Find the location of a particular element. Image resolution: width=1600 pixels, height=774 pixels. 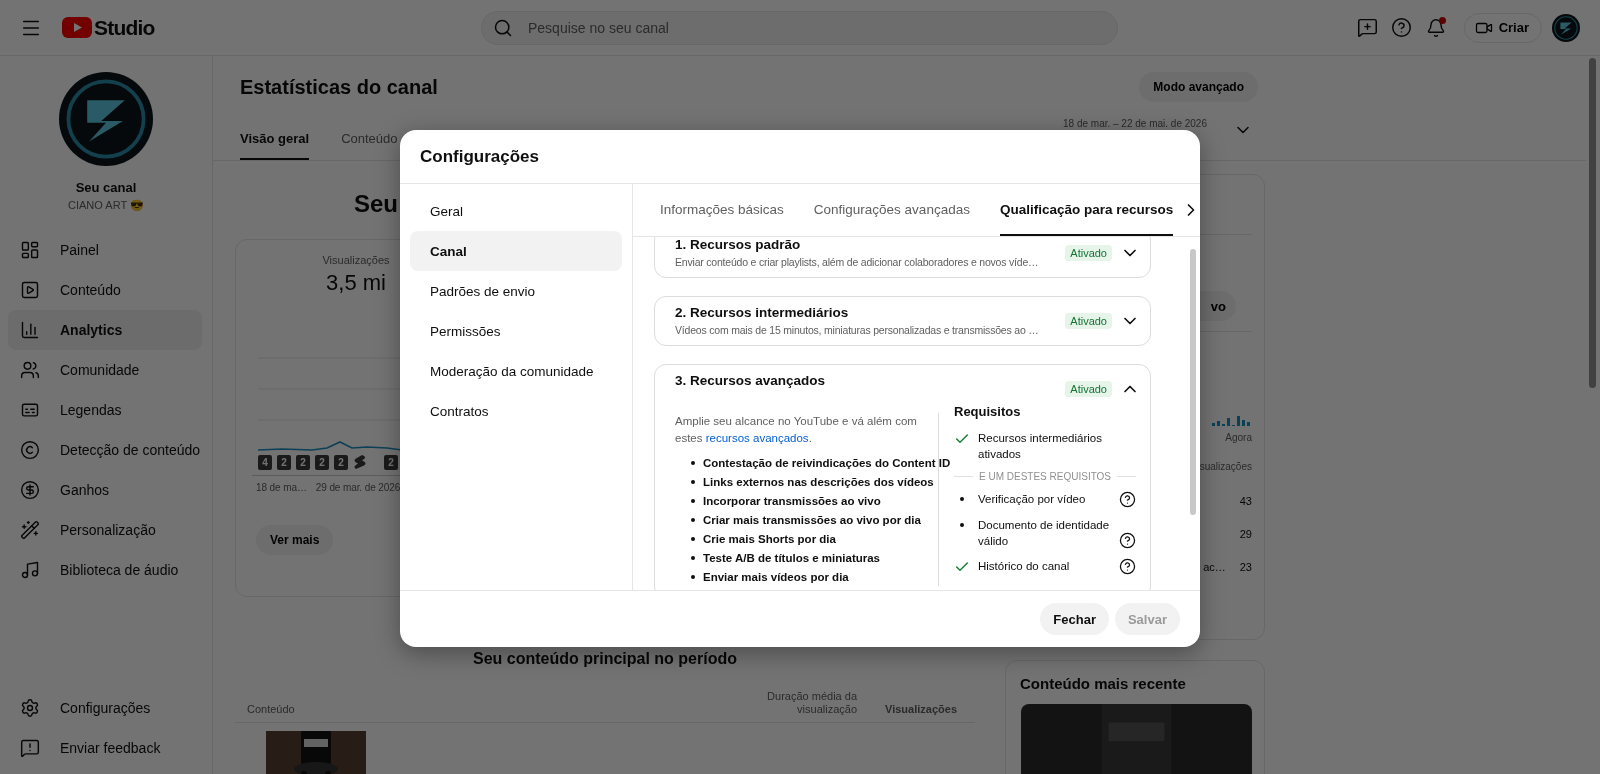

shorts-icon is located at coordinates (360, 462).